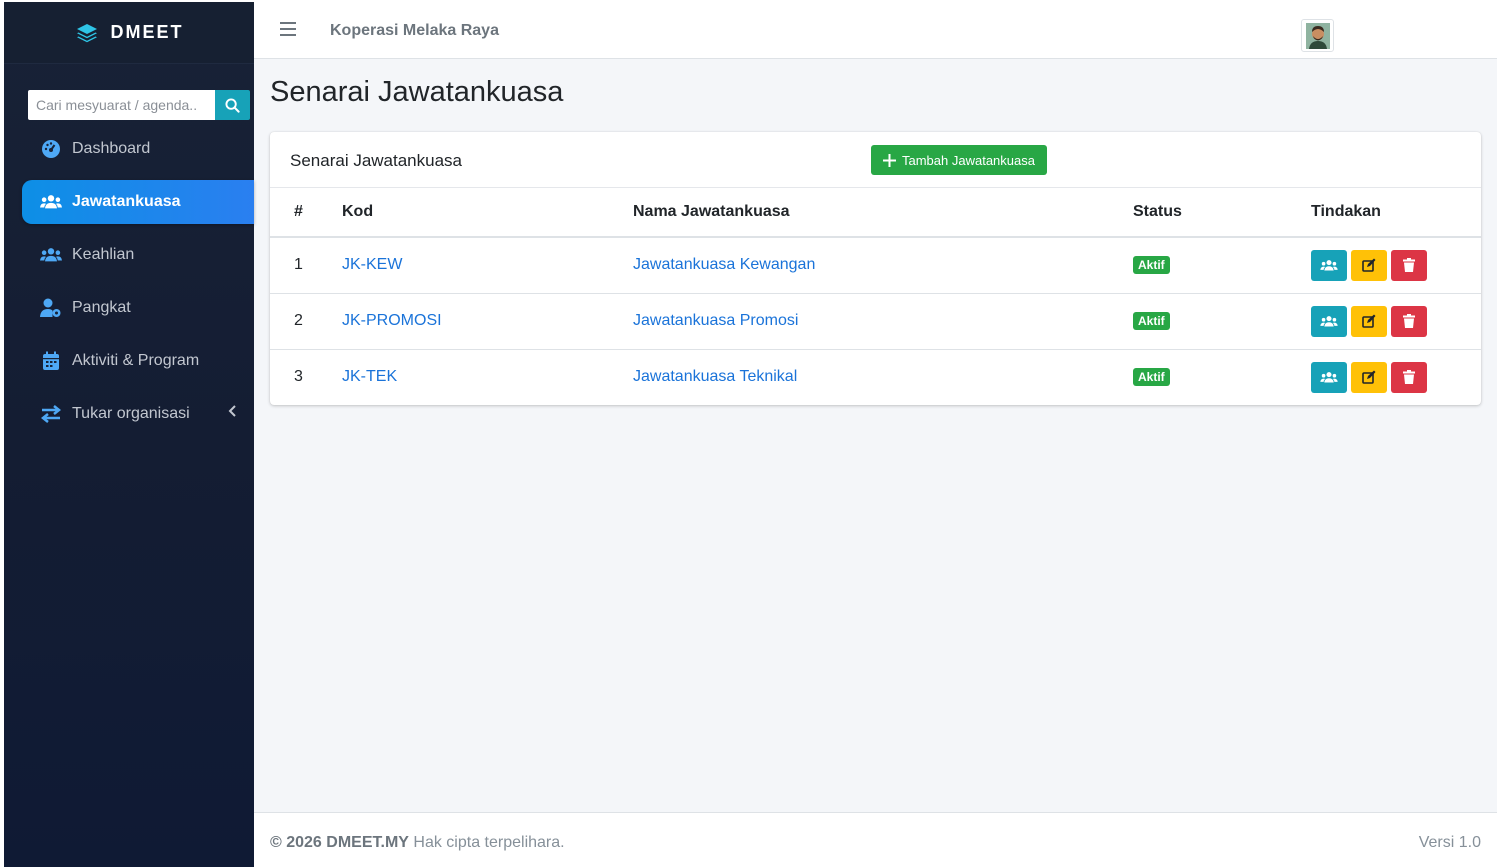 This screenshot has width=1500, height=867. I want to click on copyright-brand: © 2026 DMEET.MY, so click(339, 842).